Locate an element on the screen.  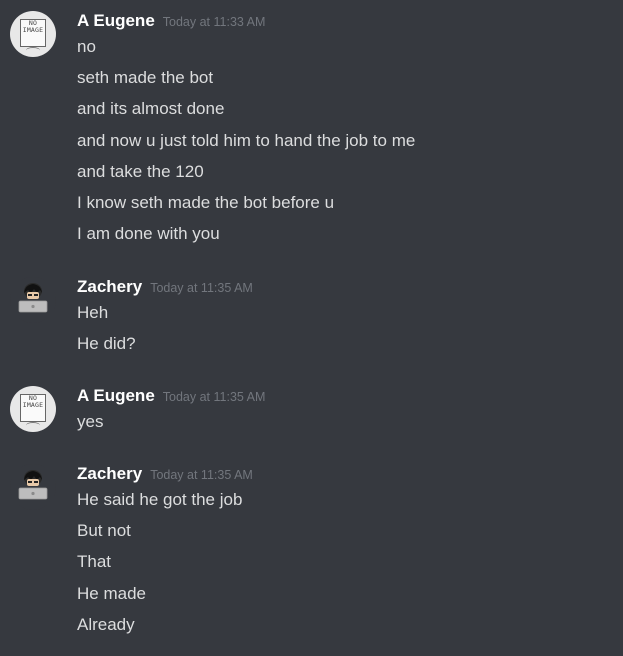
message-text: Already is located at coordinates (347, 624).